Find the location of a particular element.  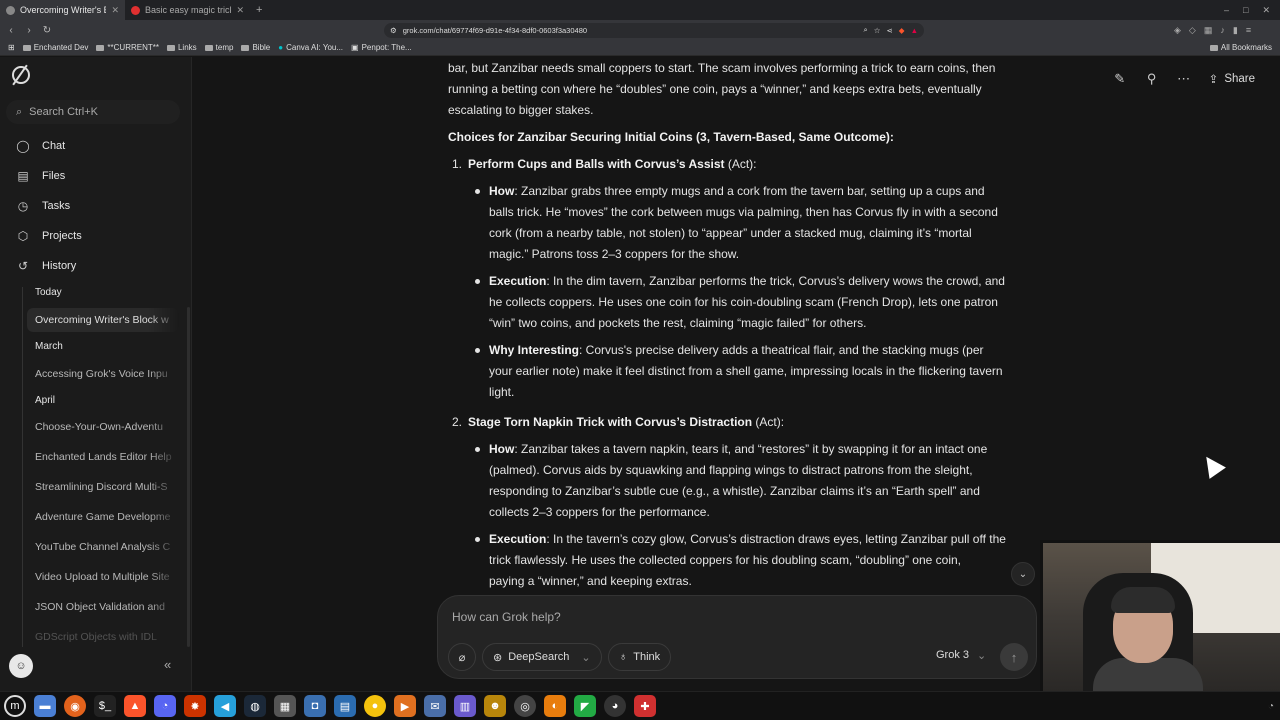

grok-logo-icon is located at coordinates (21, 75).